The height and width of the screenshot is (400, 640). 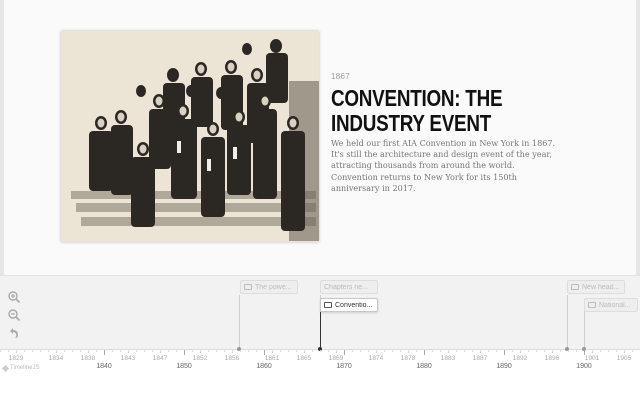 What do you see at coordinates (16, 358) in the screenshot?
I see `axis-tick-label: 1829` at bounding box center [16, 358].